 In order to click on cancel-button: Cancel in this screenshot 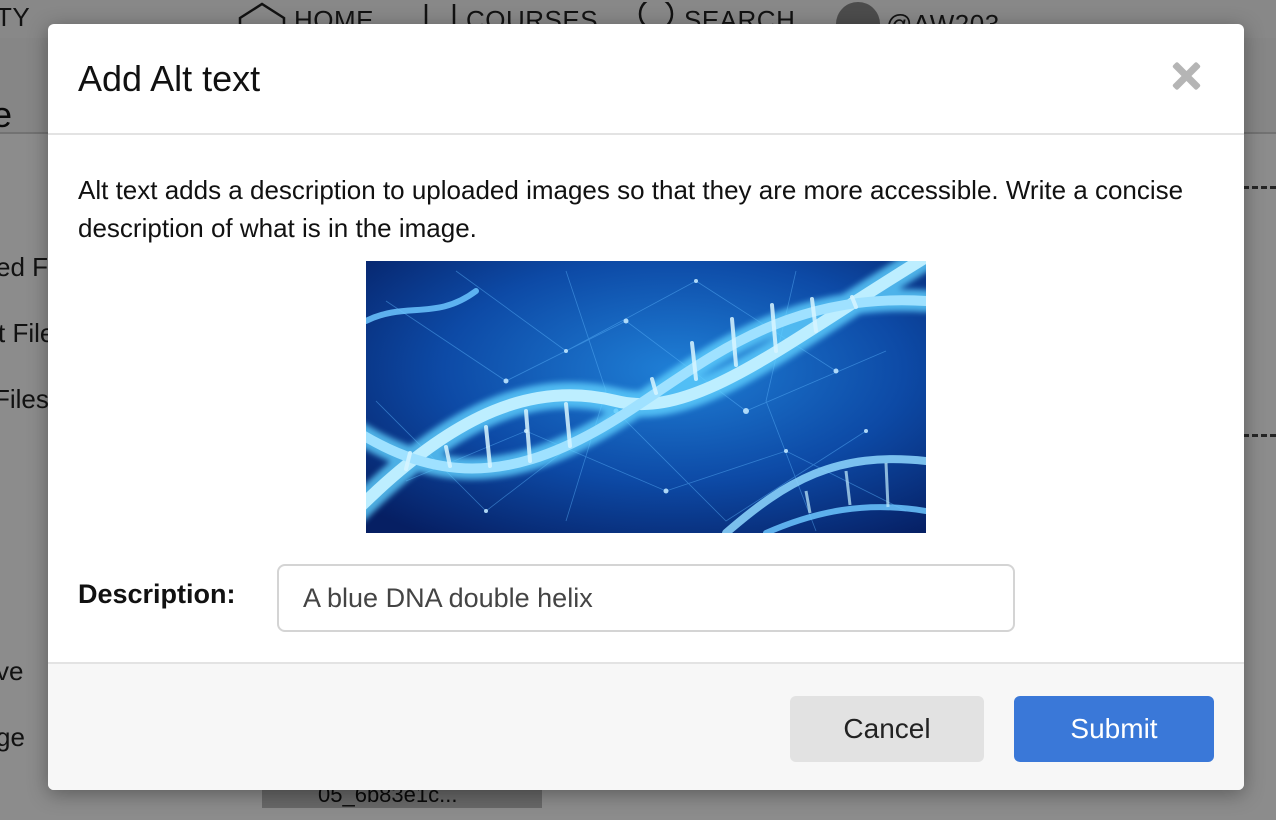, I will do `click(887, 729)`.